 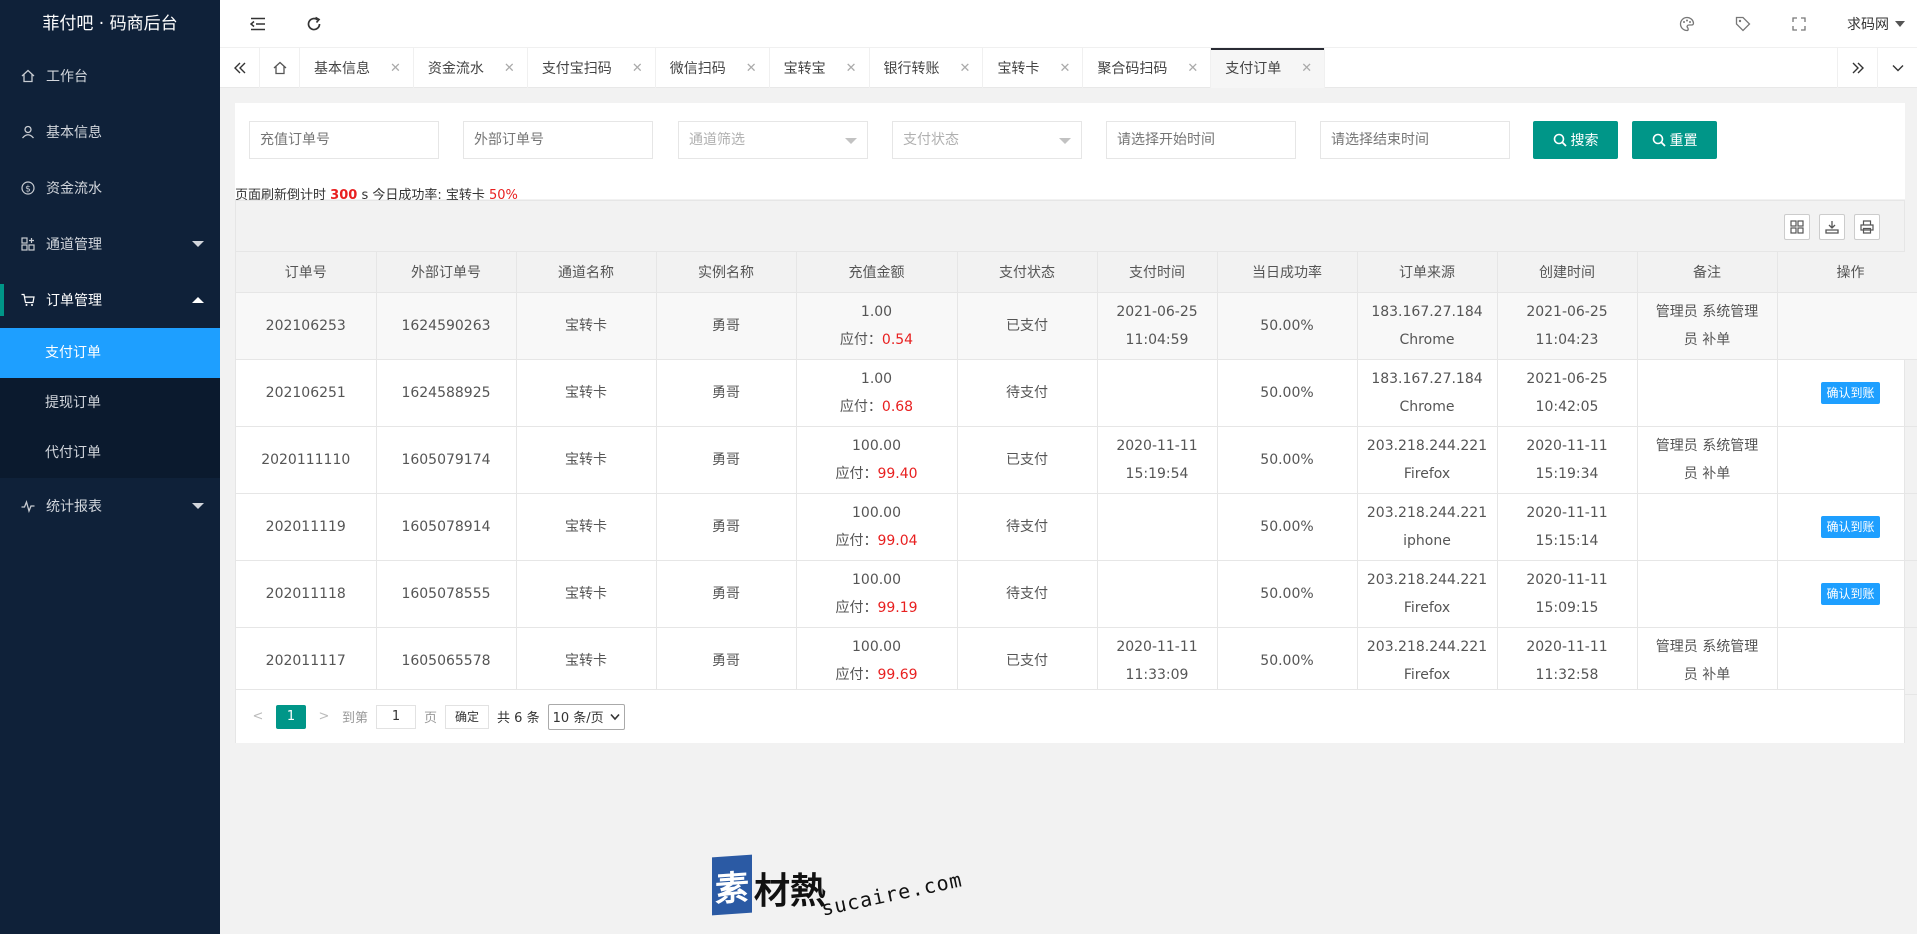 I want to click on menu-fold-icon, so click(x=258, y=24).